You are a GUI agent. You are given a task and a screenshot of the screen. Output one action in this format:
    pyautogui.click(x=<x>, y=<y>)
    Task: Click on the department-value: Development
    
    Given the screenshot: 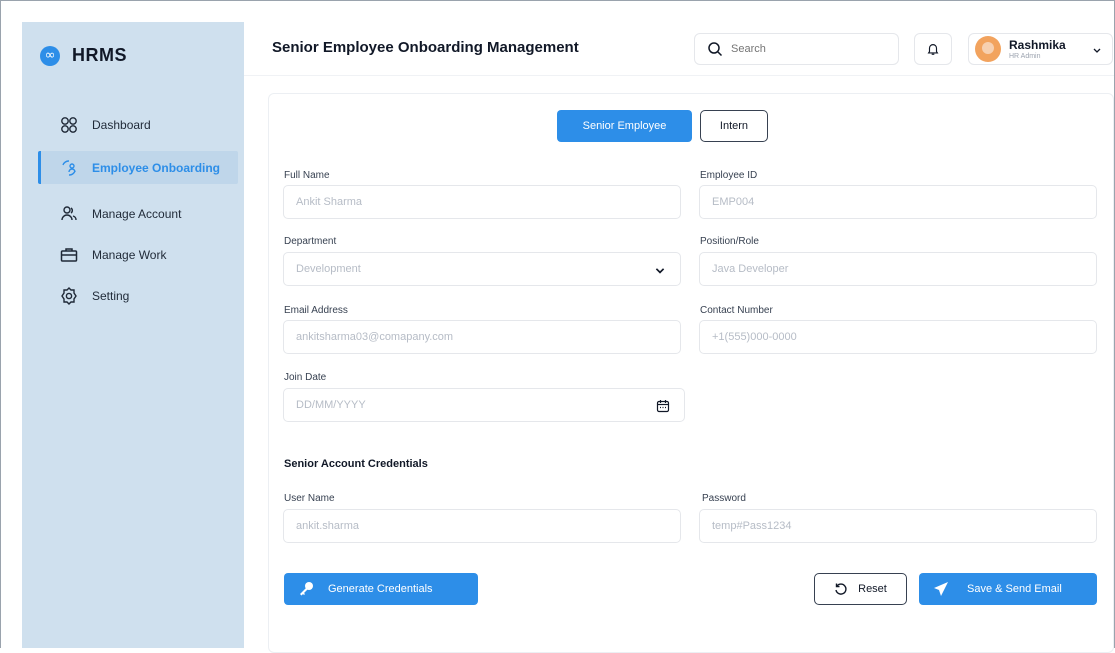 What is the action you would take?
    pyautogui.click(x=328, y=269)
    